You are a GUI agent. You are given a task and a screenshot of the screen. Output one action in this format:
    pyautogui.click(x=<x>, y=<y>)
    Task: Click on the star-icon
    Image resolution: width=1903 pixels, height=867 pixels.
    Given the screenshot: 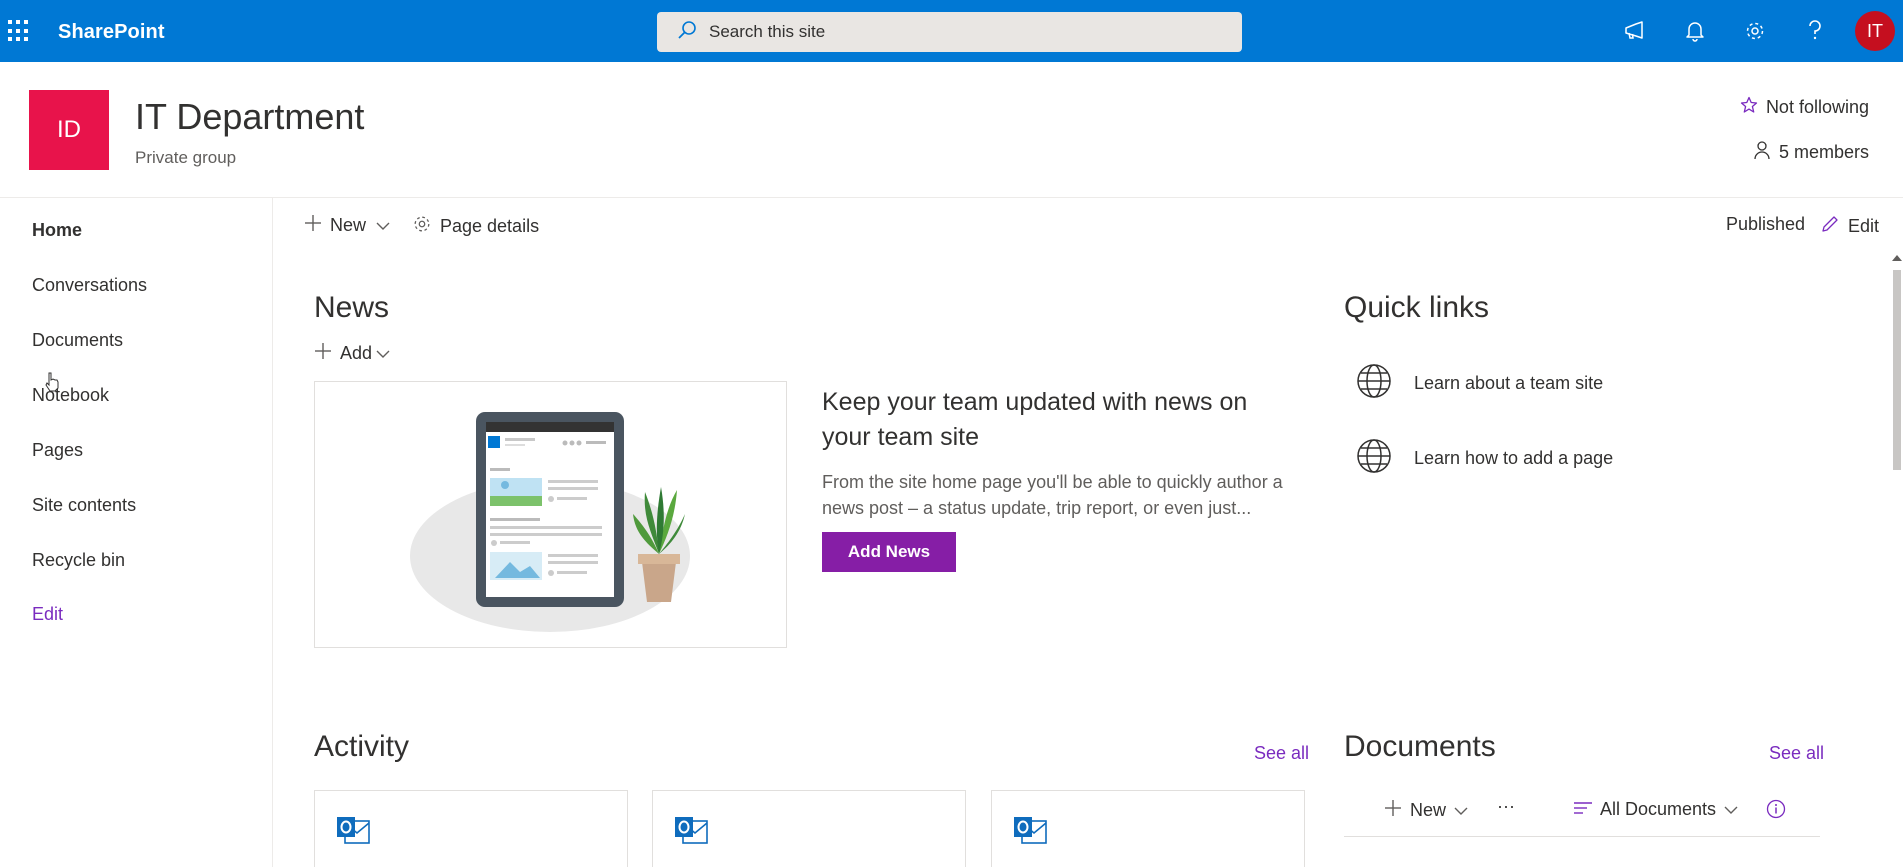 What is the action you would take?
    pyautogui.click(x=1753, y=107)
    